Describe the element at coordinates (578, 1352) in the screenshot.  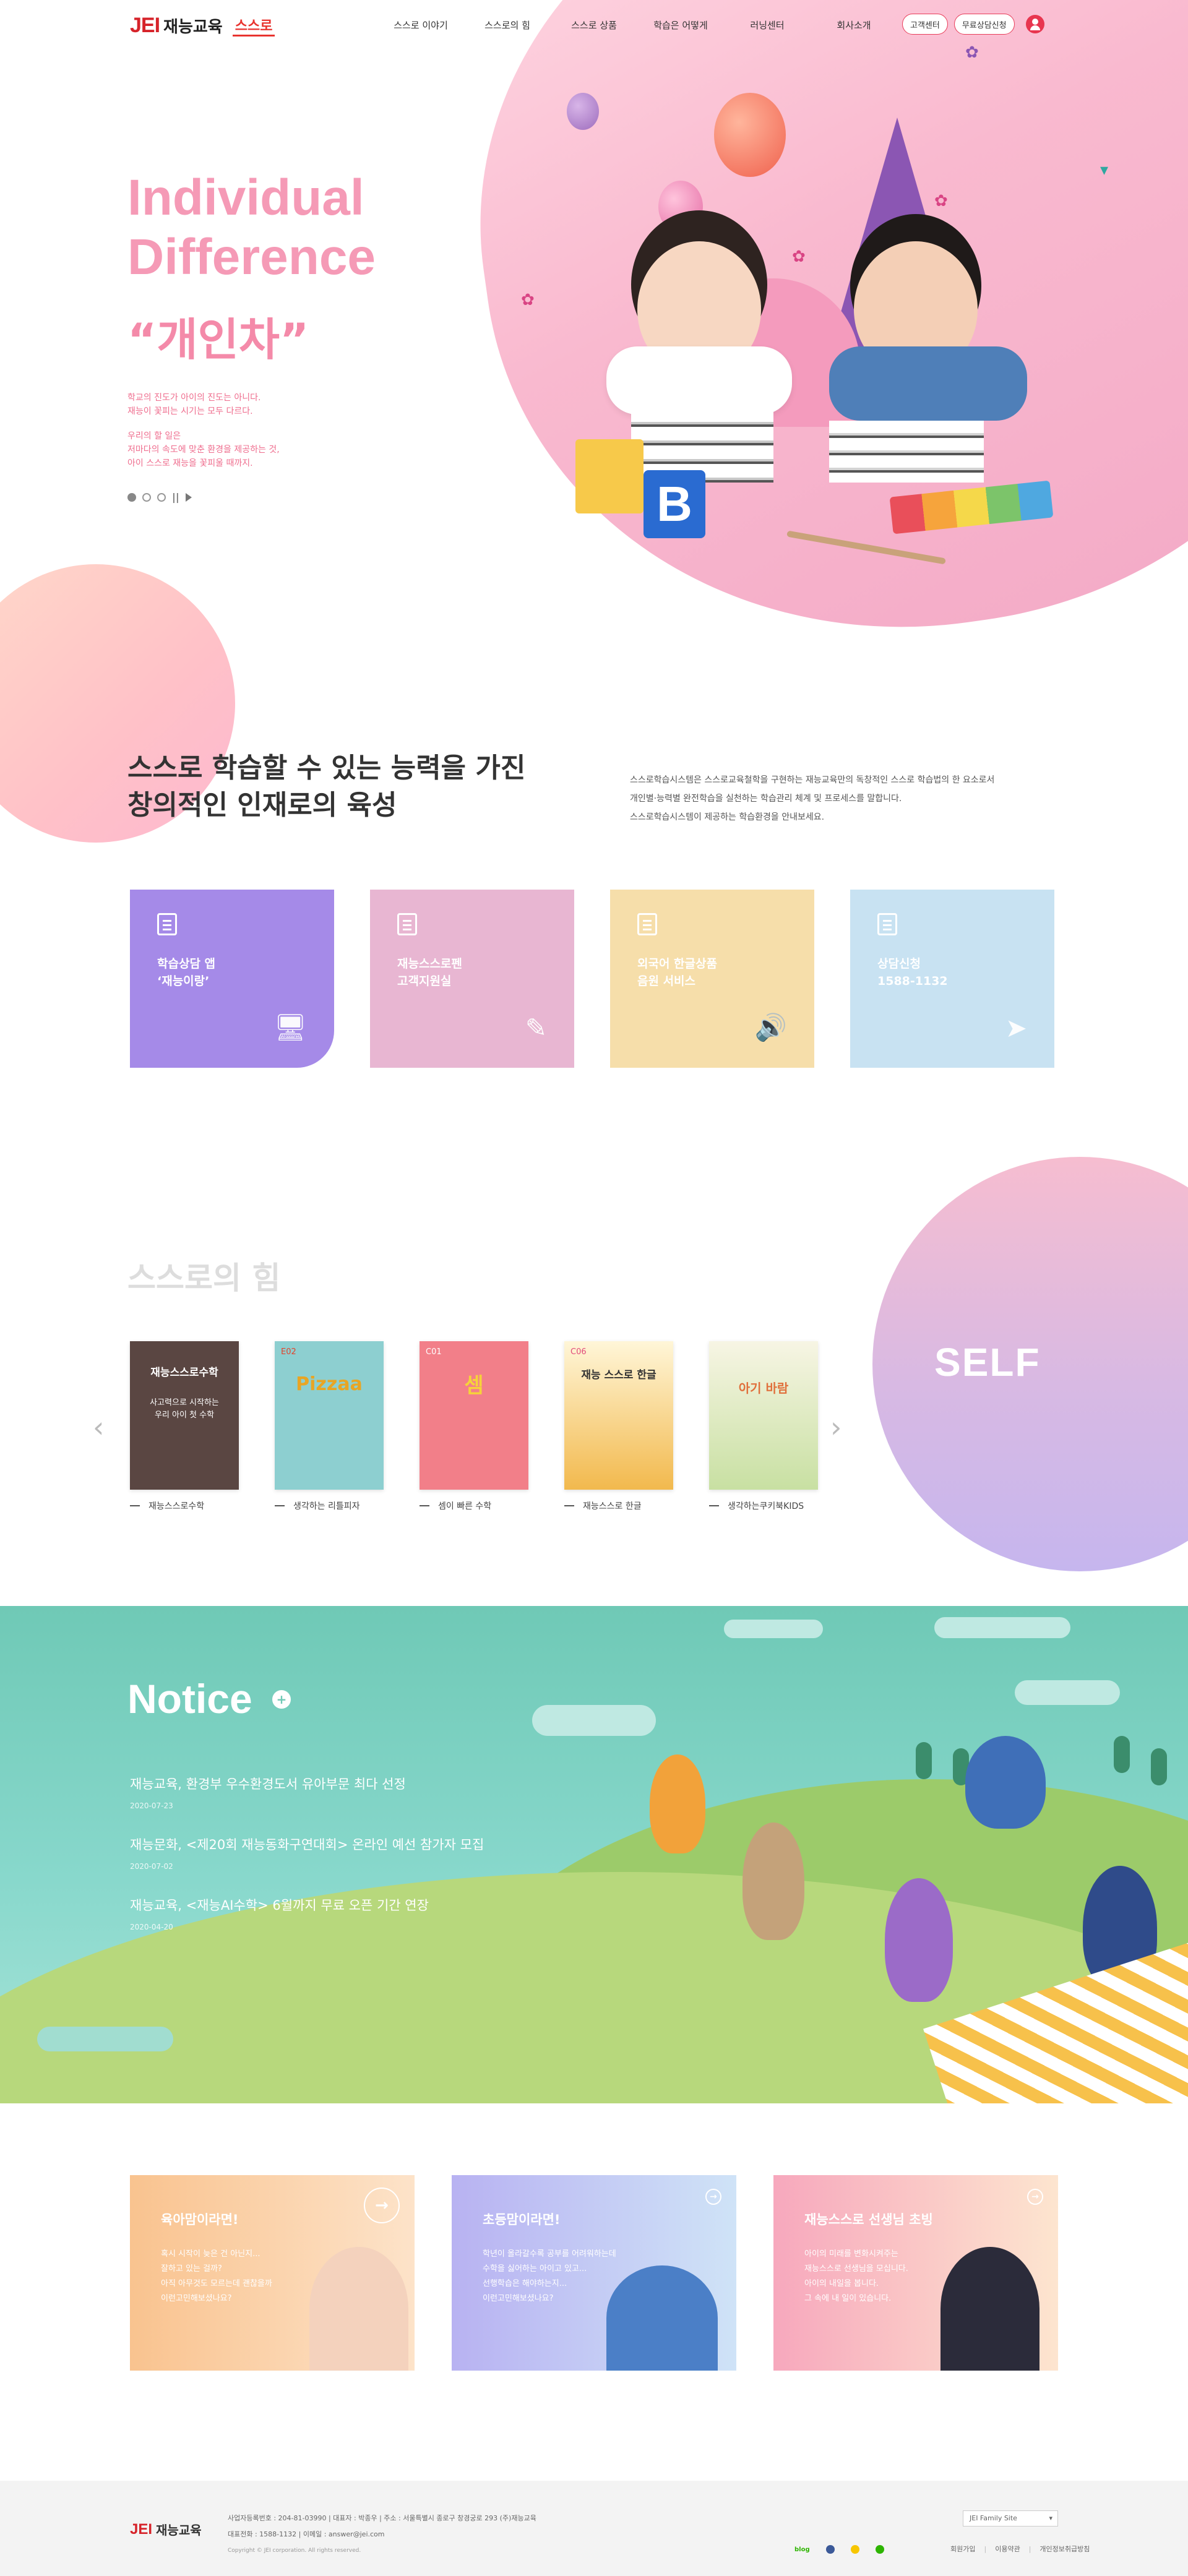
I see `book-cover-code: C06` at that location.